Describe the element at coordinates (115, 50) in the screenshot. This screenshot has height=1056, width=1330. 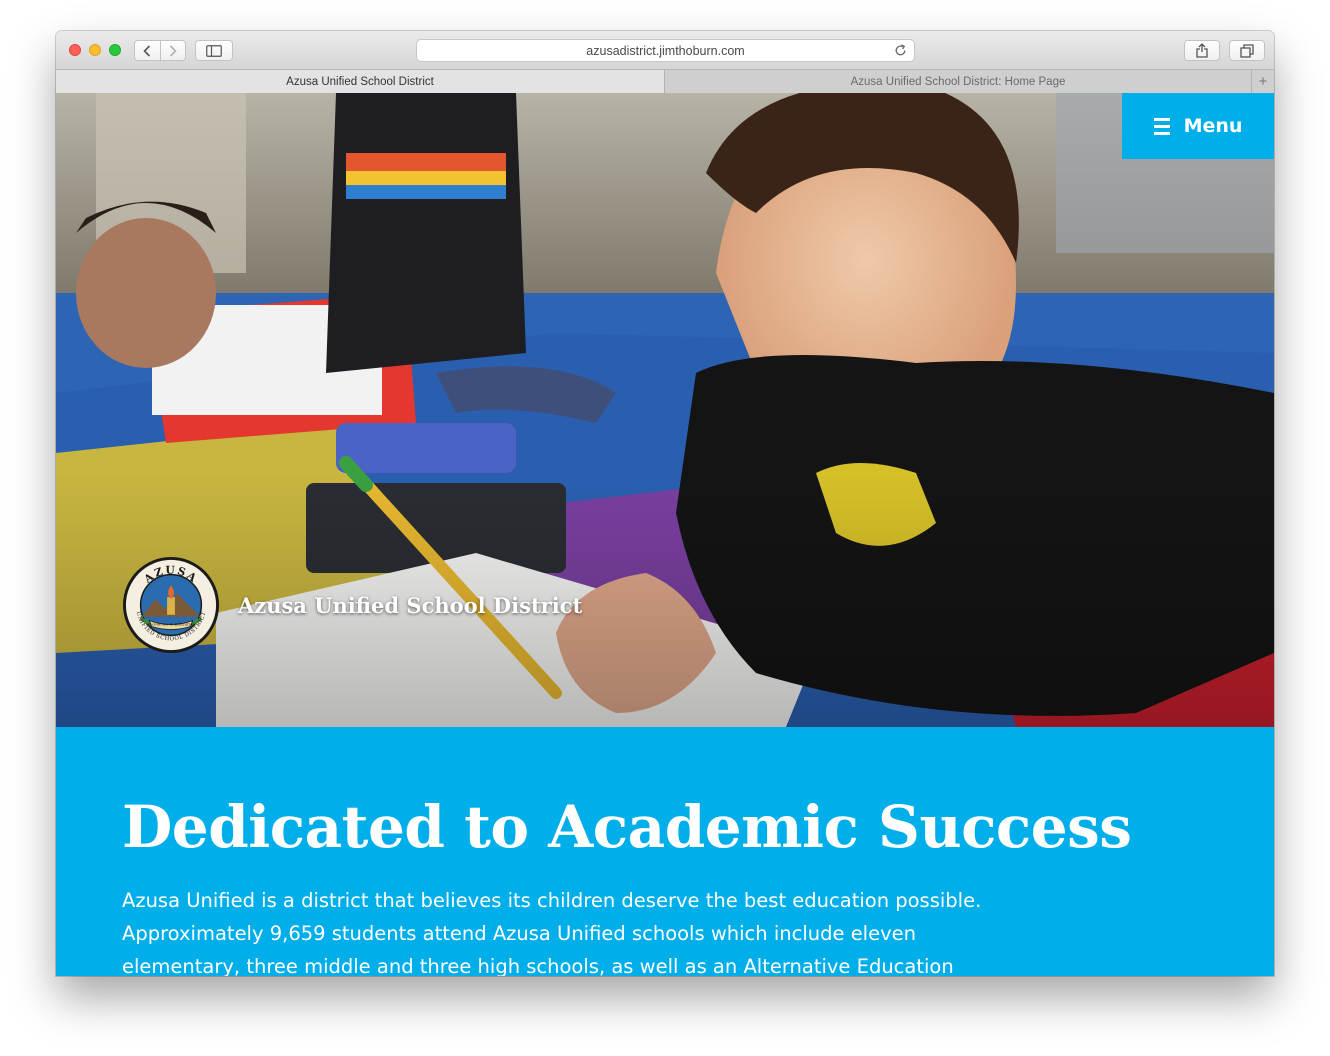
I see `zoom-window-button` at that location.